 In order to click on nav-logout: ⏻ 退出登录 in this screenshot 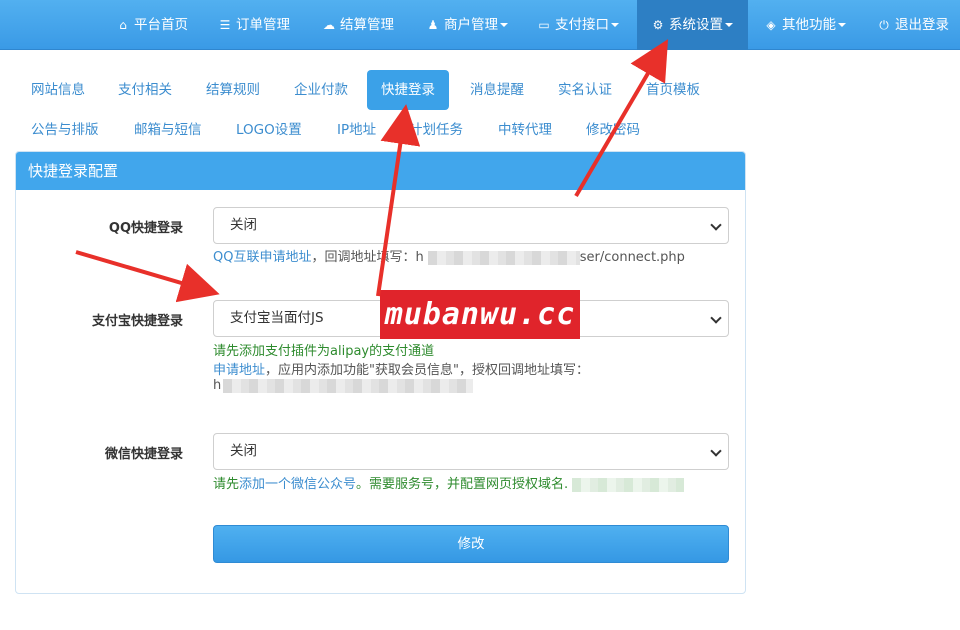, I will do `click(913, 25)`.